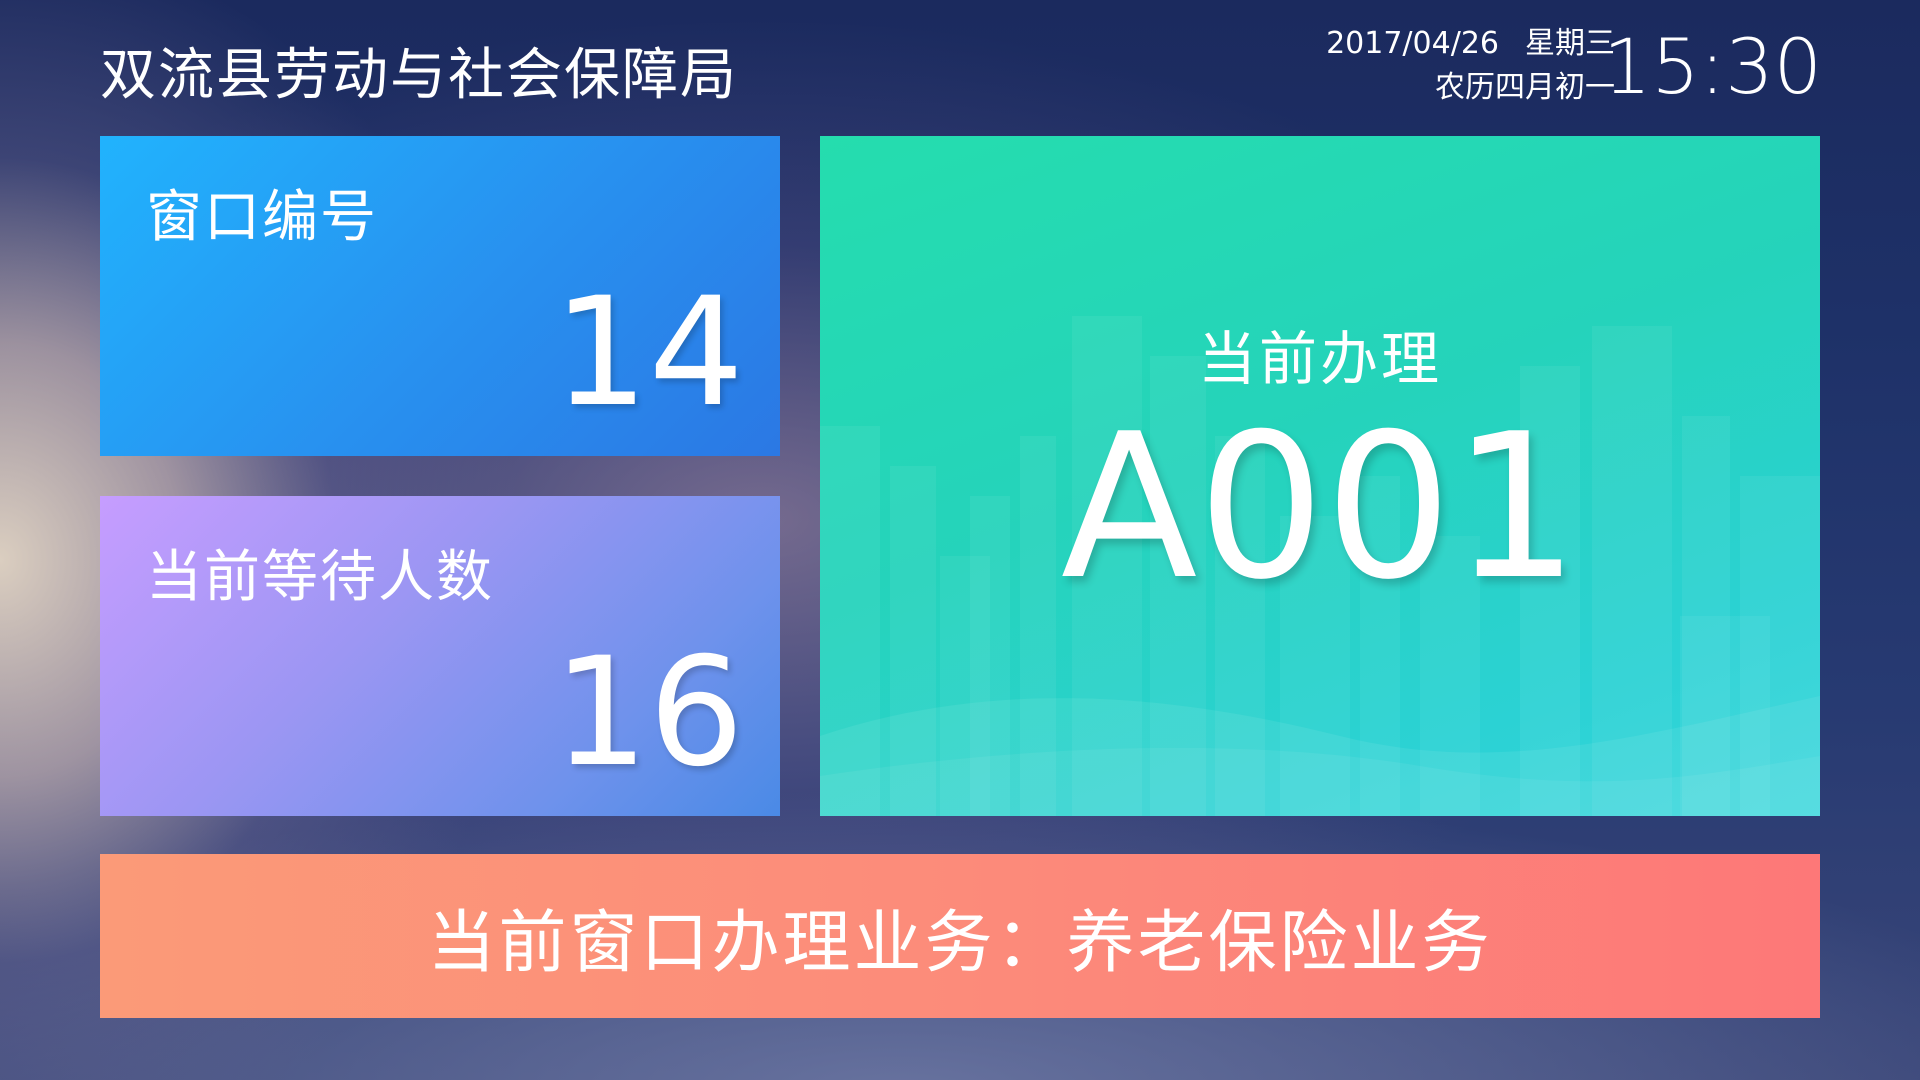  Describe the element at coordinates (648, 713) in the screenshot. I see `waiting-count-value: 16` at that location.